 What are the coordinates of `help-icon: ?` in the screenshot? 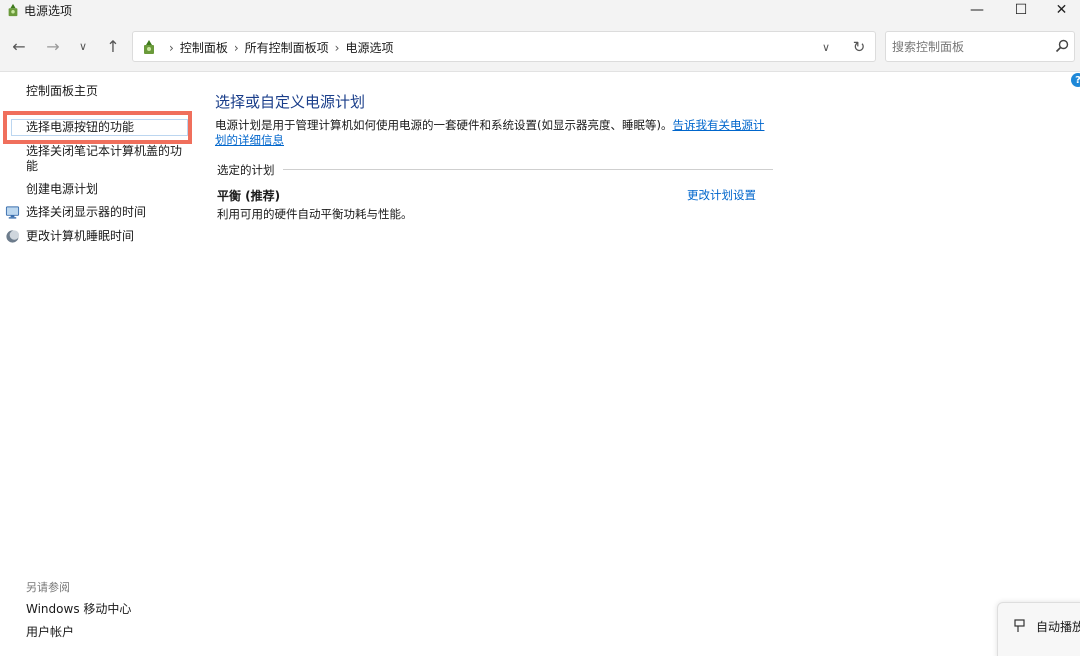 It's located at (1075, 80).